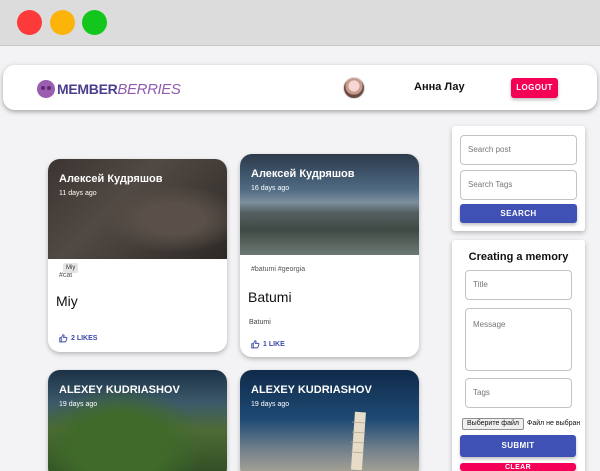 This screenshot has height=471, width=600. I want to click on choose-file-button: Выберите файл, so click(493, 424).